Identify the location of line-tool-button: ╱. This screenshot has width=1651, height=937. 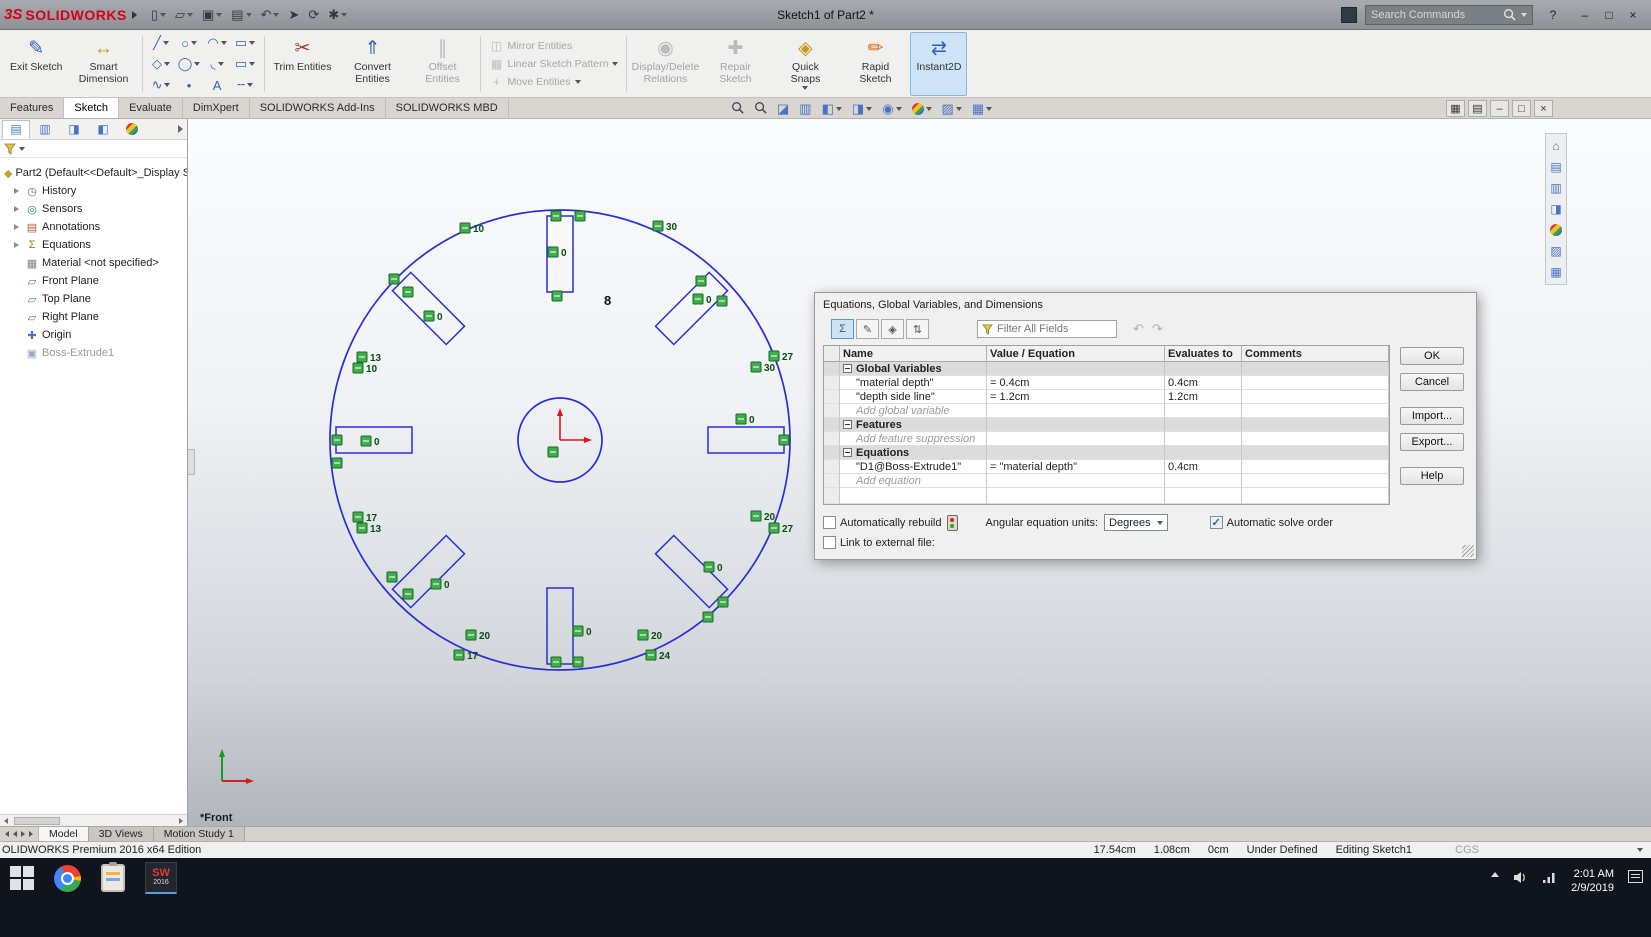
(161, 43).